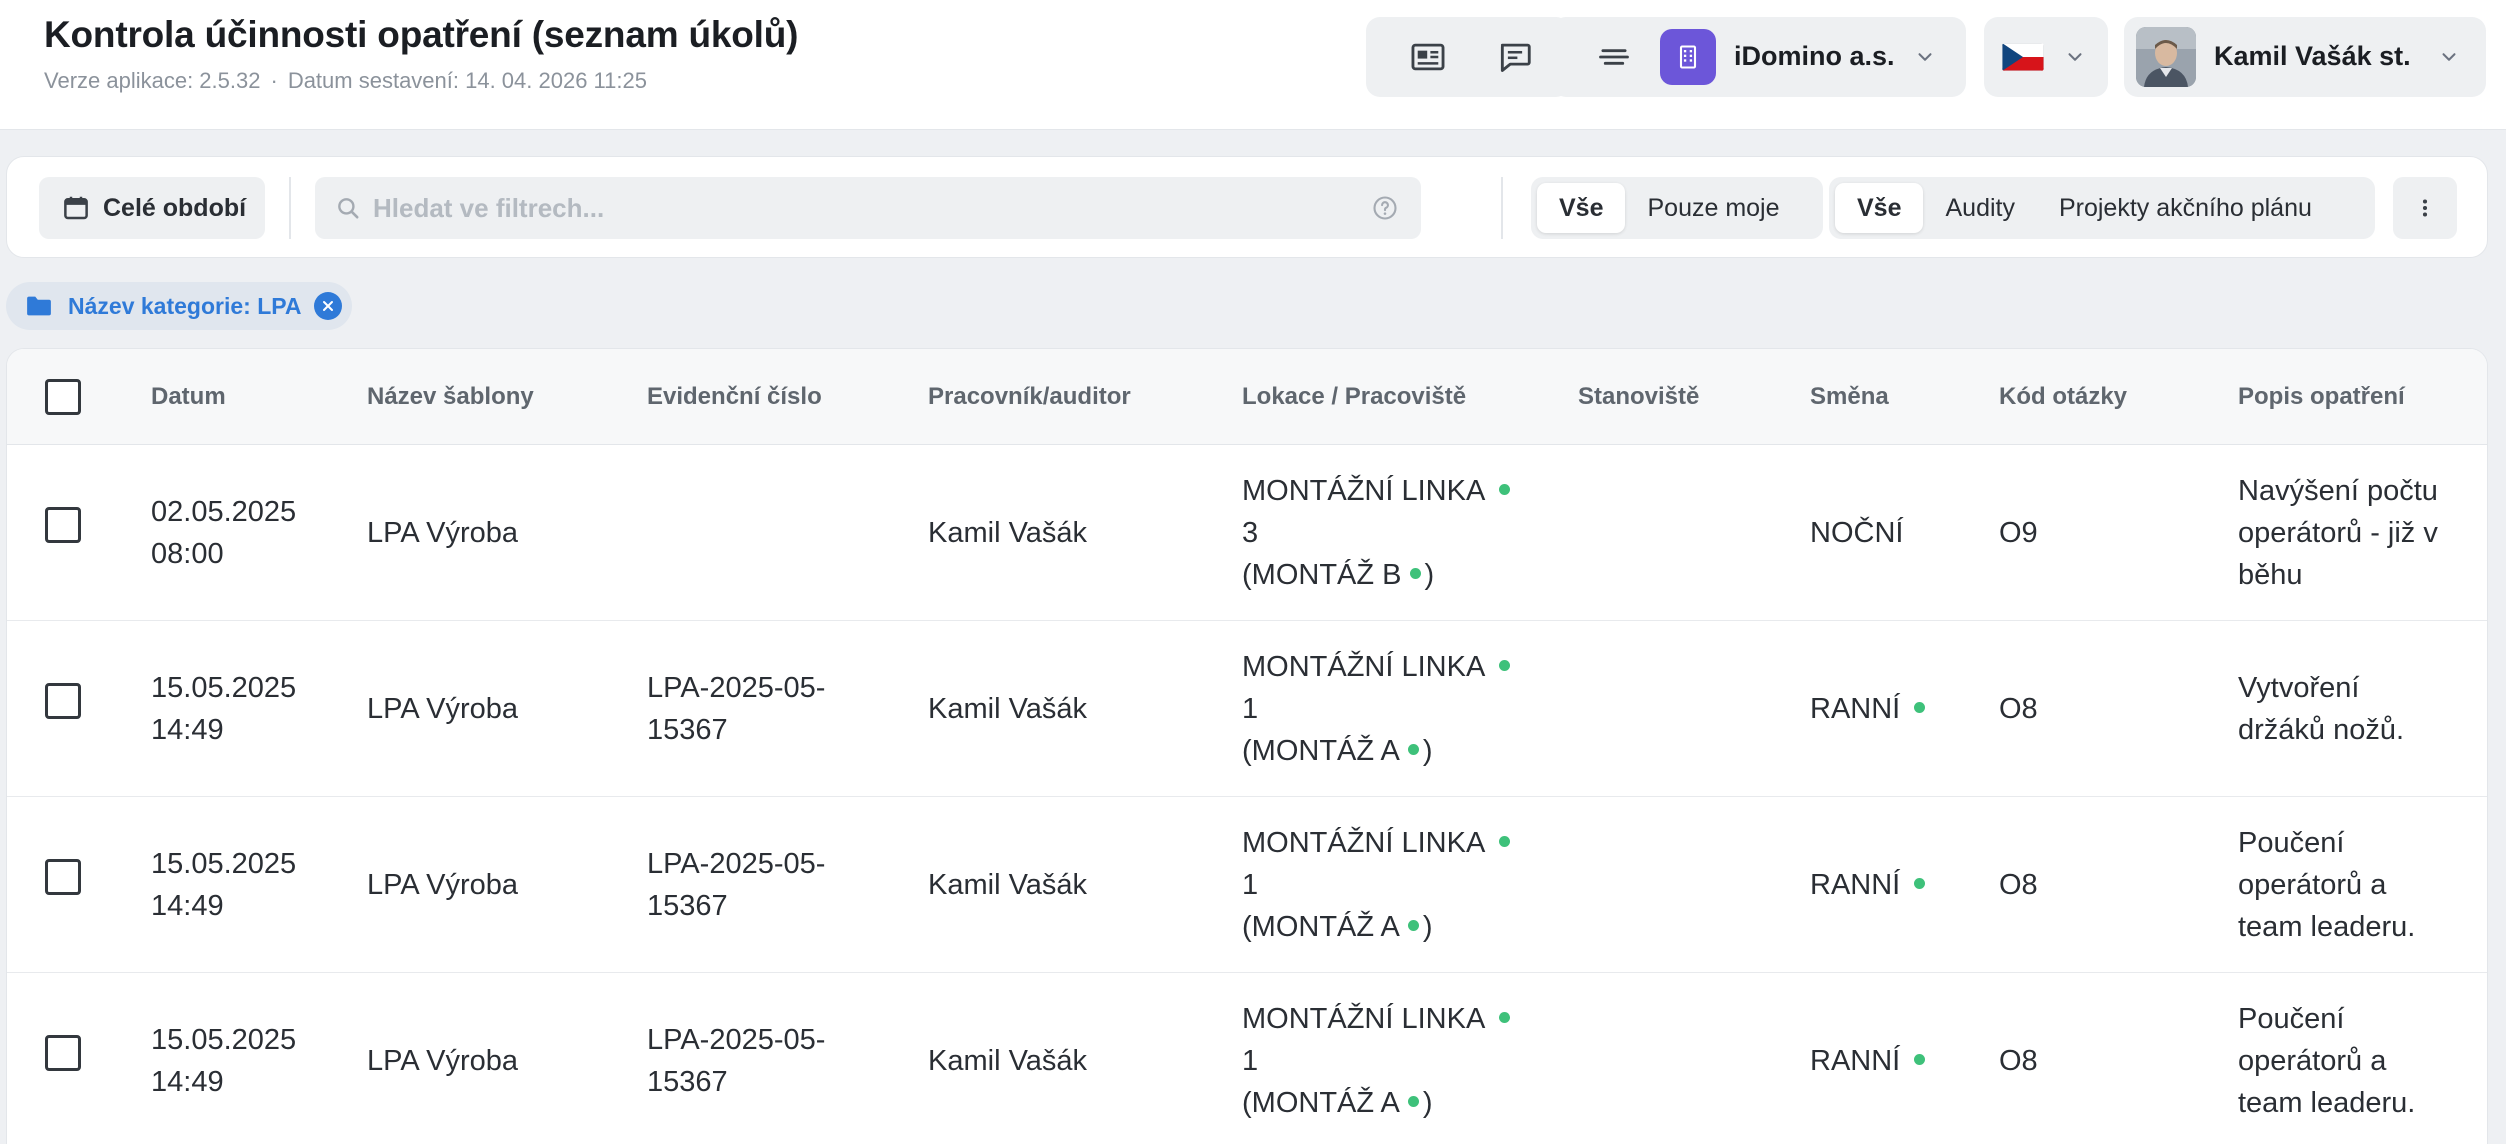  What do you see at coordinates (2321, 397) in the screenshot?
I see `column-header-measure-description: Popis opatření` at bounding box center [2321, 397].